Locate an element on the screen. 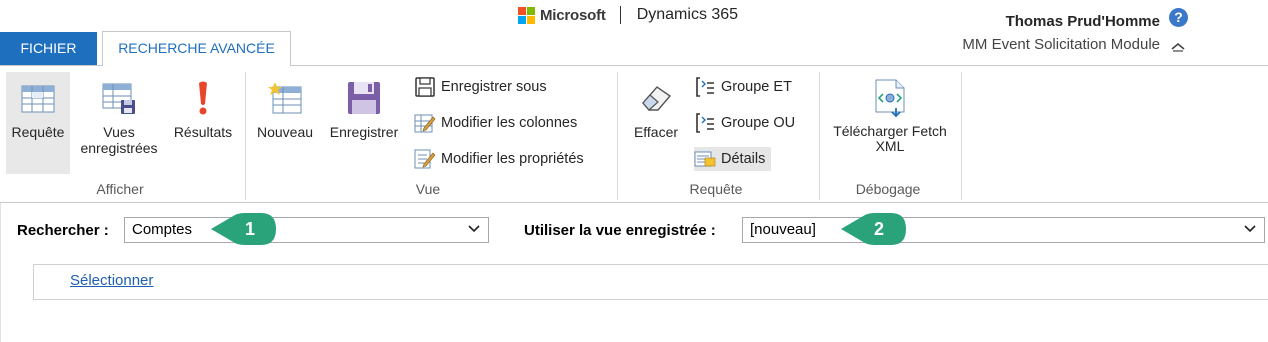 The image size is (1268, 342). modifier-proprietes-button: Modifier les propriétés is located at coordinates (499, 159).